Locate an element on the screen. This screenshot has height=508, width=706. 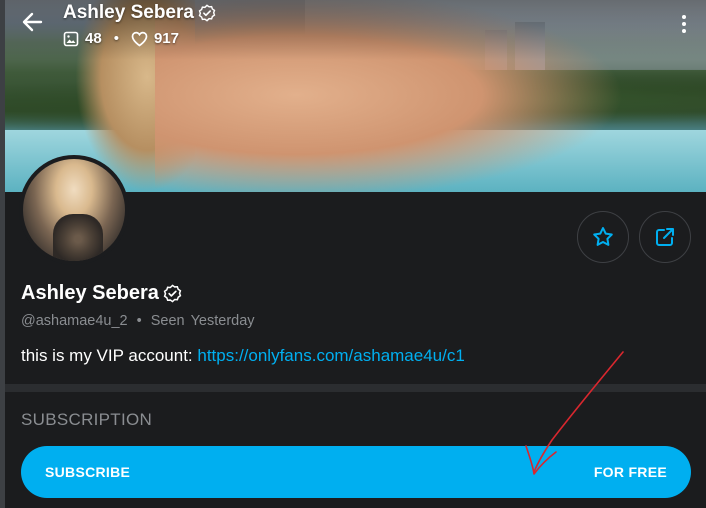
back-arrow-icon is located at coordinates (32, 22).